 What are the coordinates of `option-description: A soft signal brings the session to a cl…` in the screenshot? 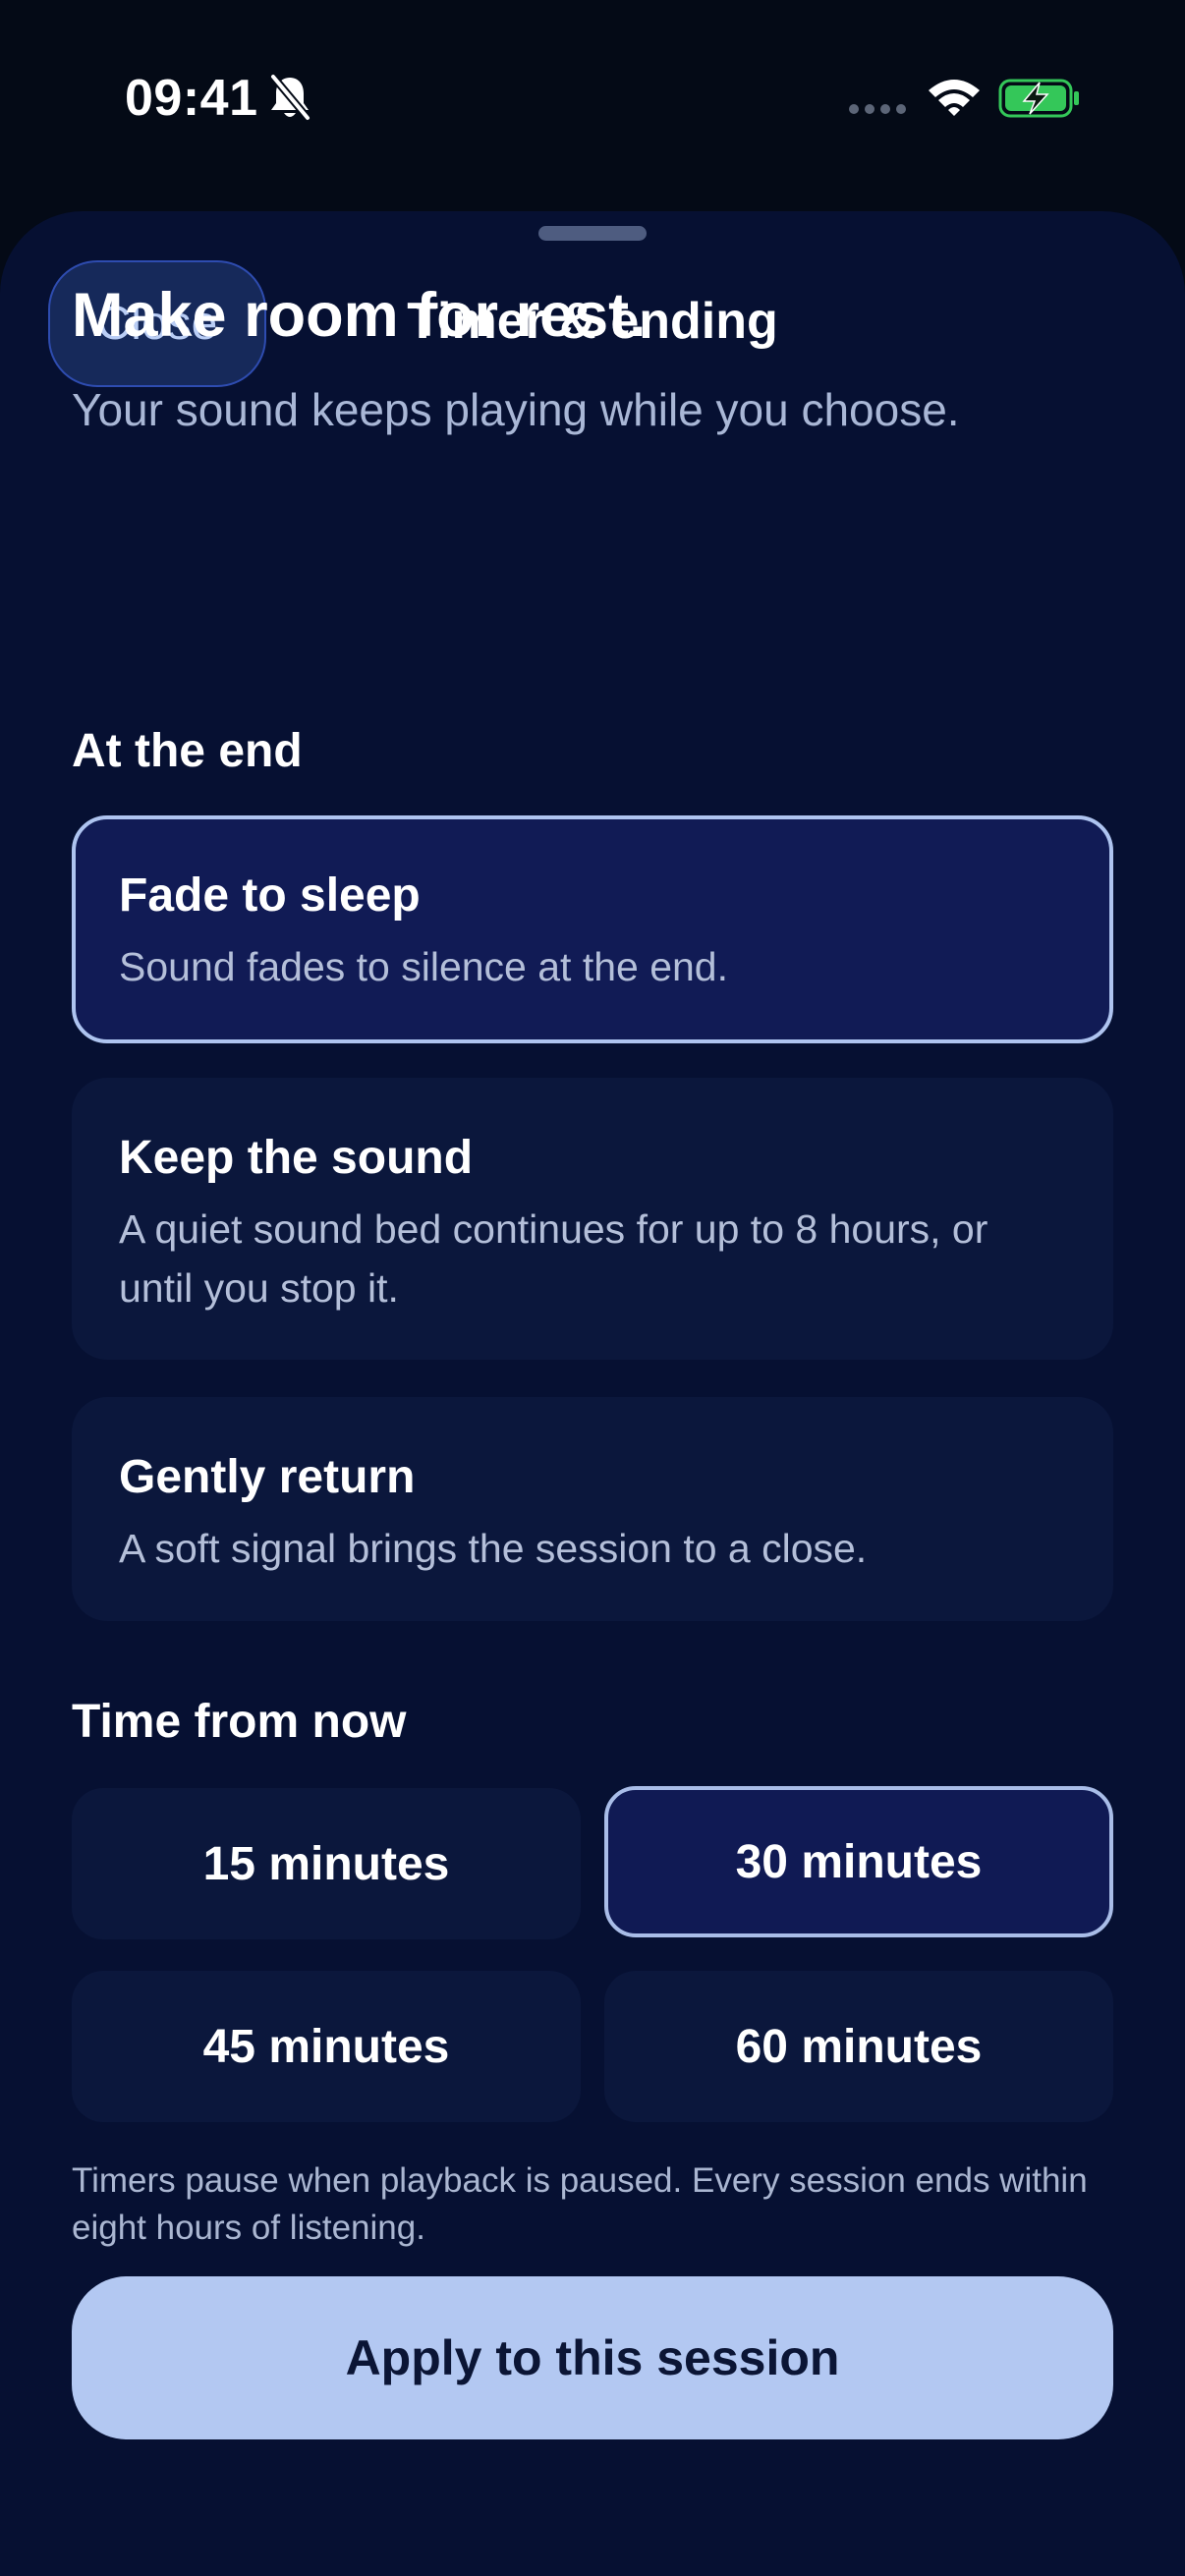 It's located at (494, 1548).